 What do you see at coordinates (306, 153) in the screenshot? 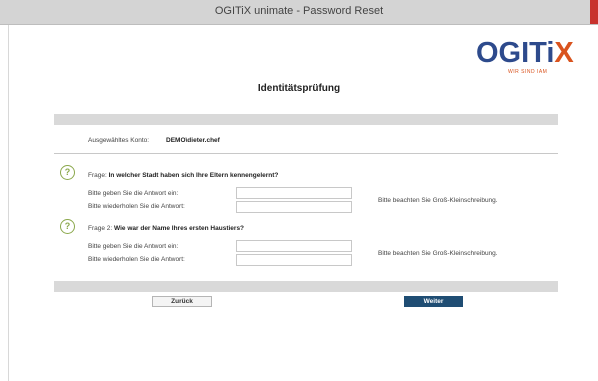
I see `account-divider` at bounding box center [306, 153].